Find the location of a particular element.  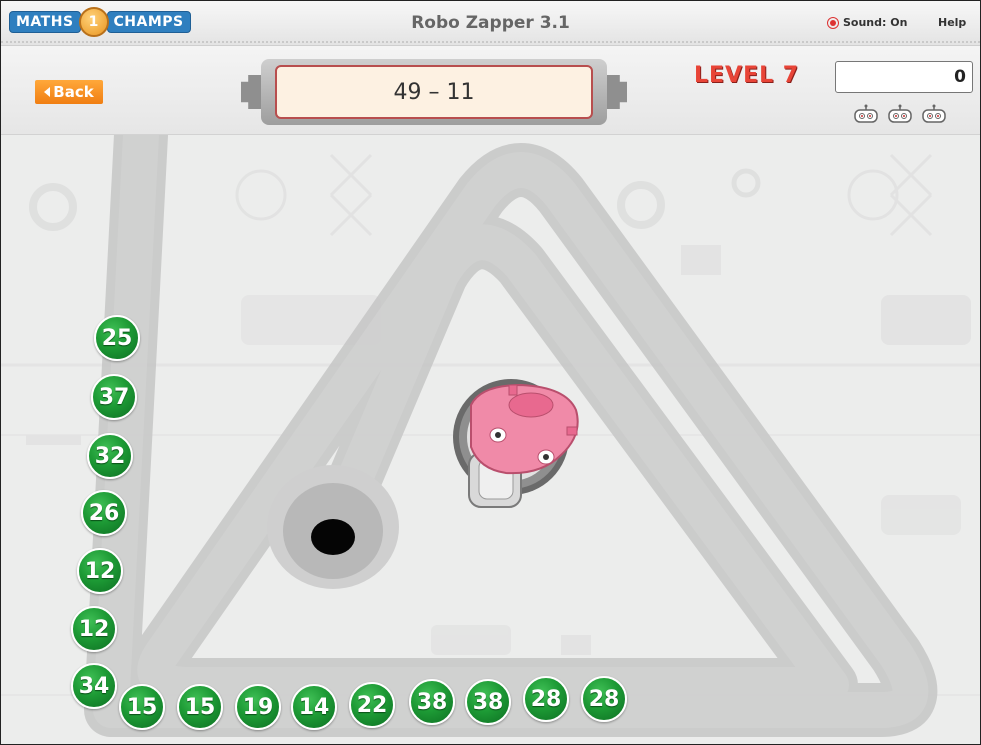

chain-ball: 37 is located at coordinates (114, 397).